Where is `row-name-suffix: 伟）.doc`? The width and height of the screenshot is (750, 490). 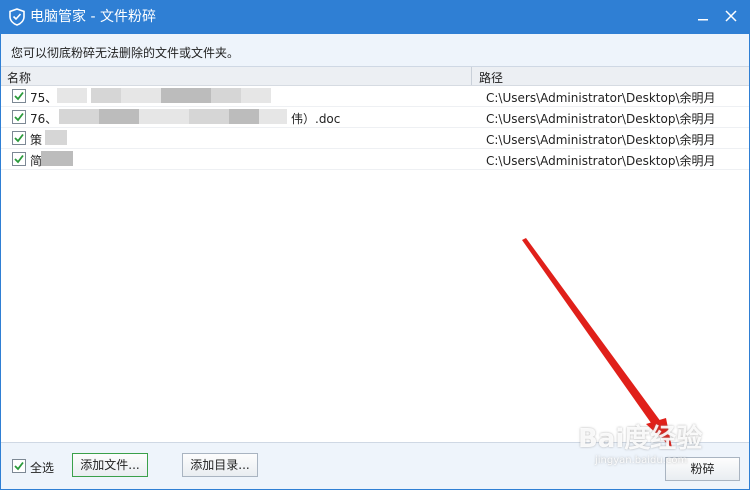 row-name-suffix: 伟）.doc is located at coordinates (316, 119).